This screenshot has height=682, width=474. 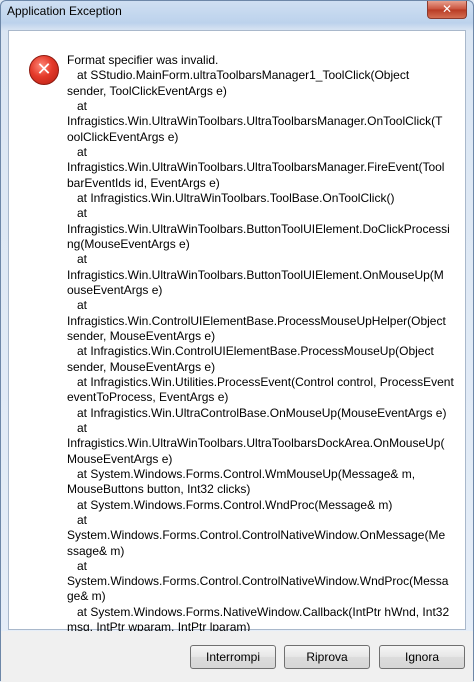 What do you see at coordinates (147, 90) in the screenshot?
I see `message-line: sender, ToolClickEventArgs e)` at bounding box center [147, 90].